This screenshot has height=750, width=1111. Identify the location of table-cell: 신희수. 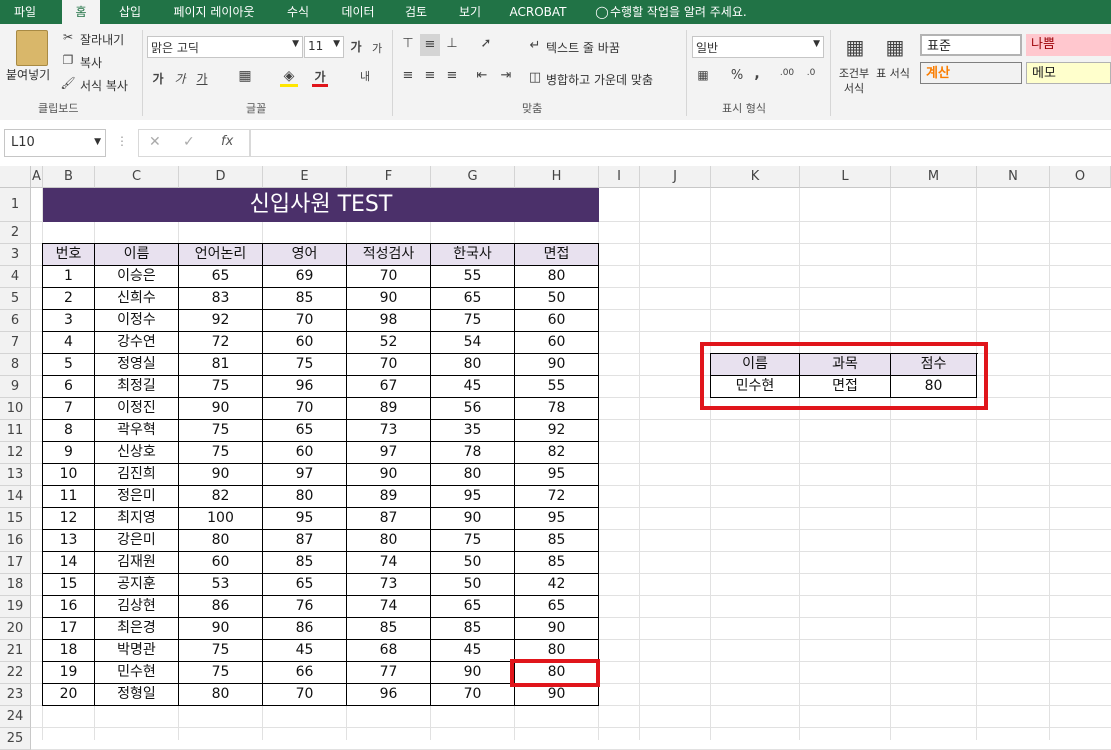
(137, 299).